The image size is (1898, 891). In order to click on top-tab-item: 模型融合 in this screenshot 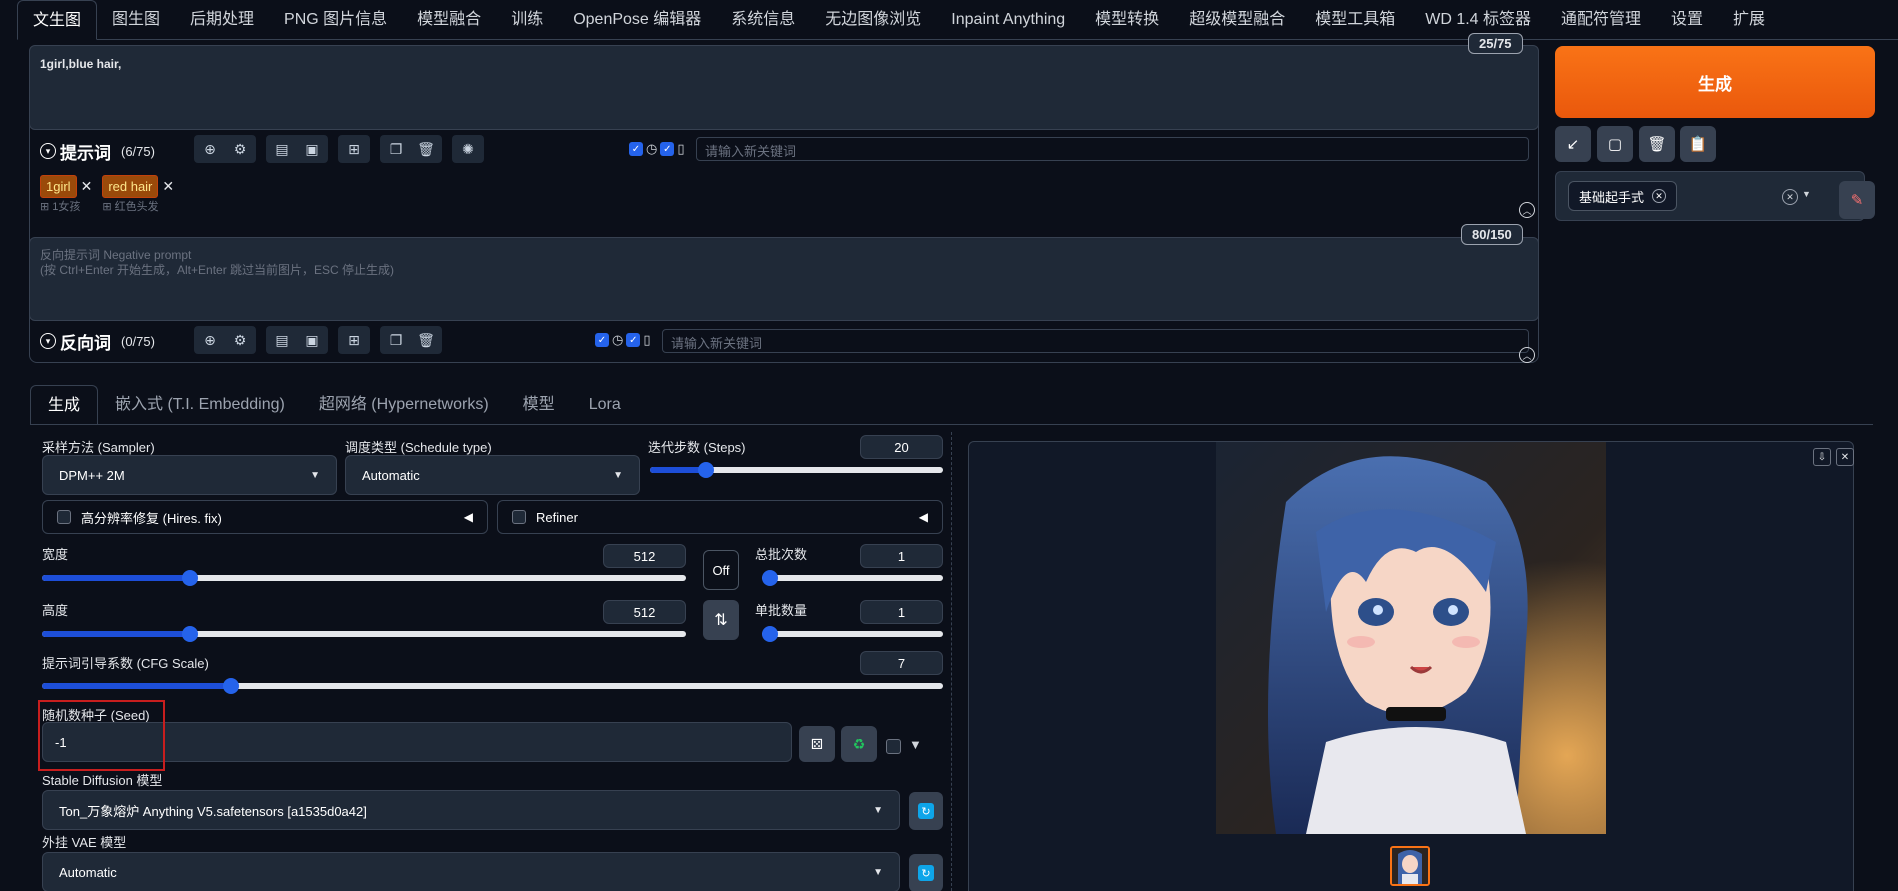, I will do `click(449, 20)`.